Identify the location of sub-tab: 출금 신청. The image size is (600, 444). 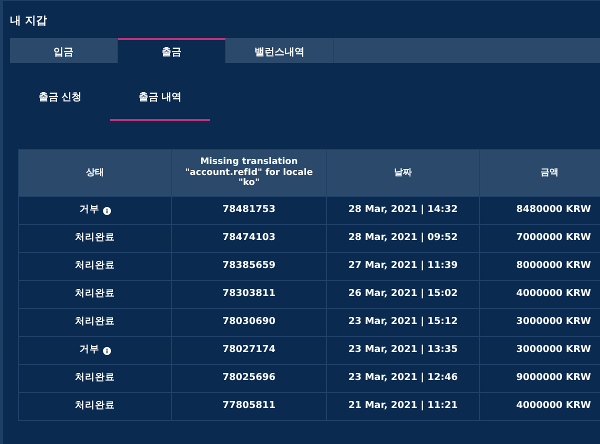
(60, 103).